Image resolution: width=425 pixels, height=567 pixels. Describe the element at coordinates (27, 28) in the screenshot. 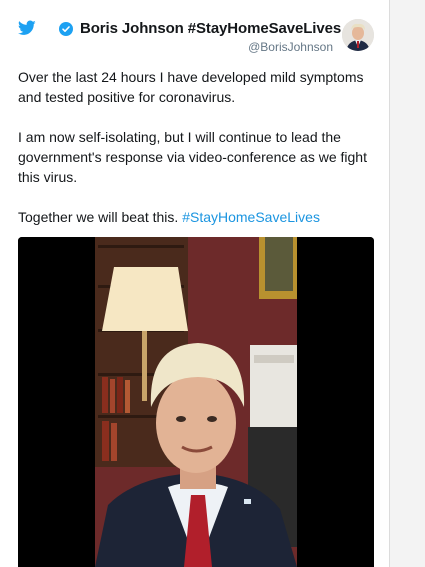

I see `twitter-bird-icon` at that location.